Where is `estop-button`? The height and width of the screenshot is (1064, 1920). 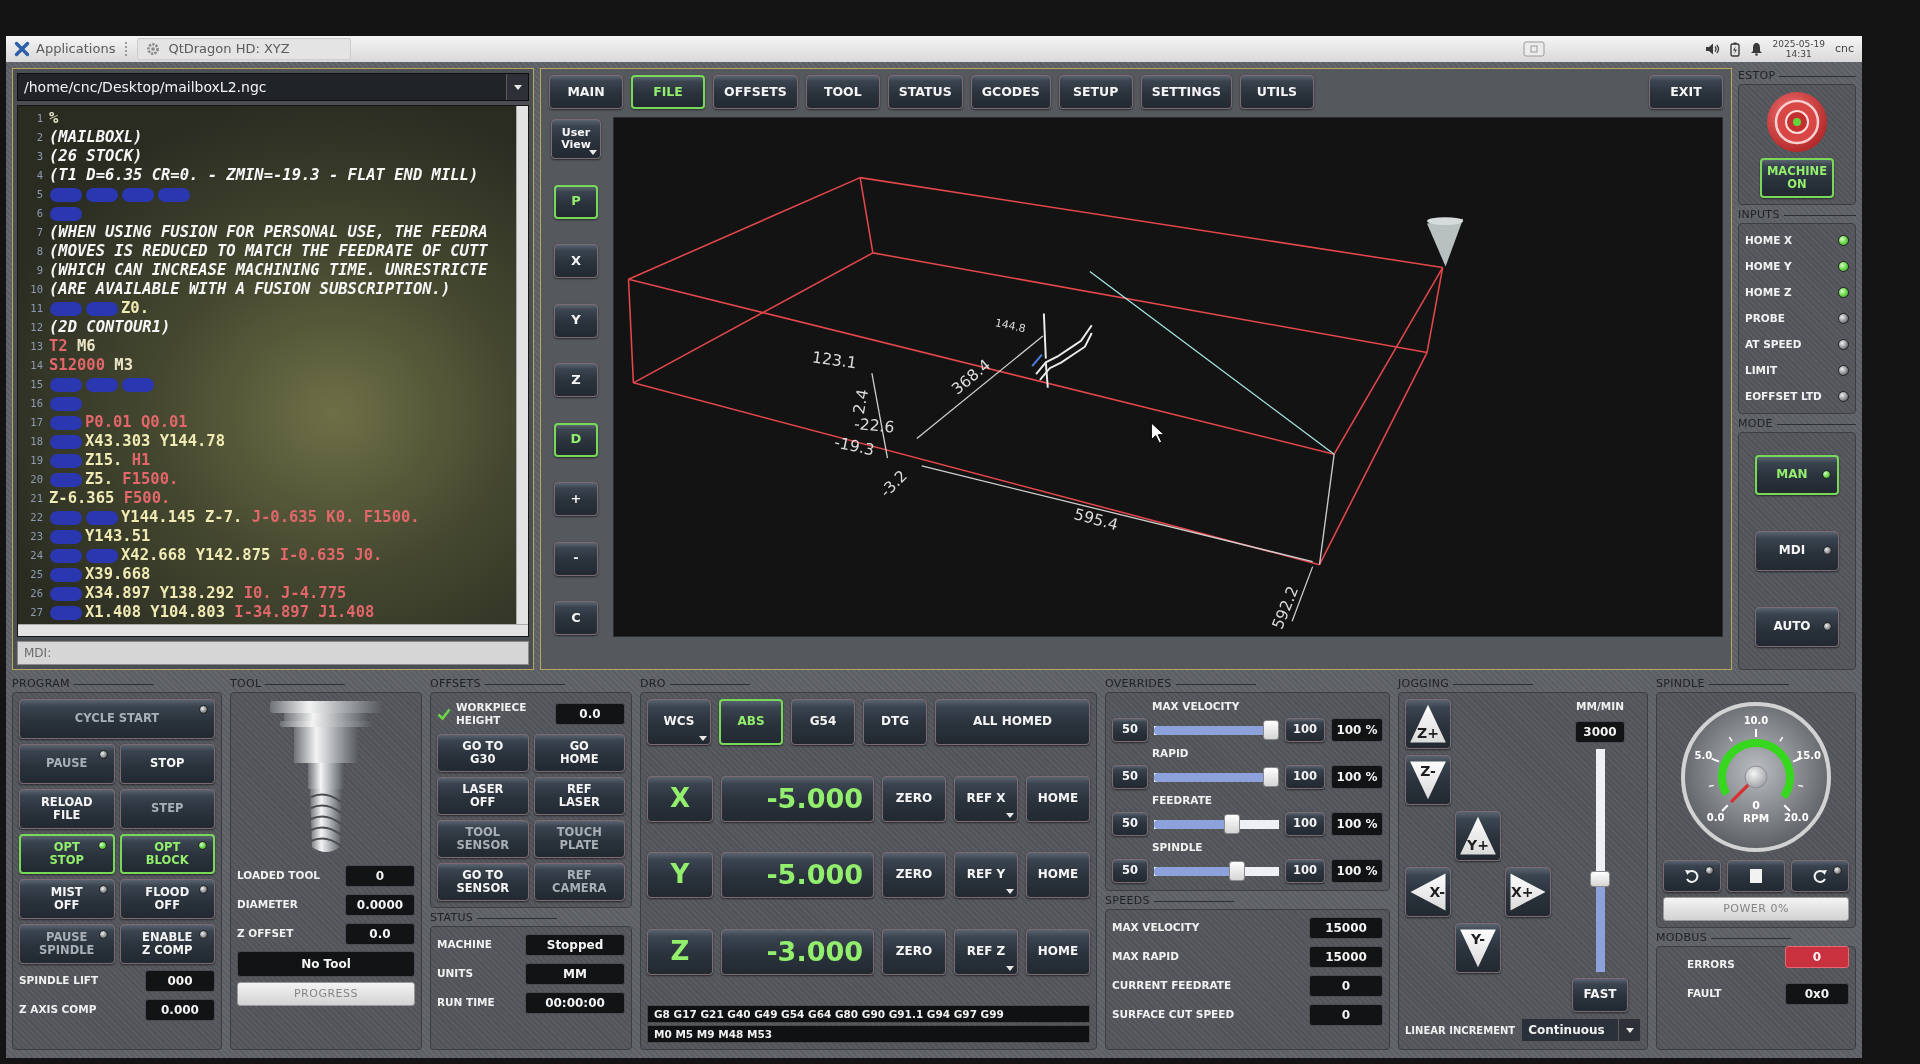
estop-button is located at coordinates (1797, 122).